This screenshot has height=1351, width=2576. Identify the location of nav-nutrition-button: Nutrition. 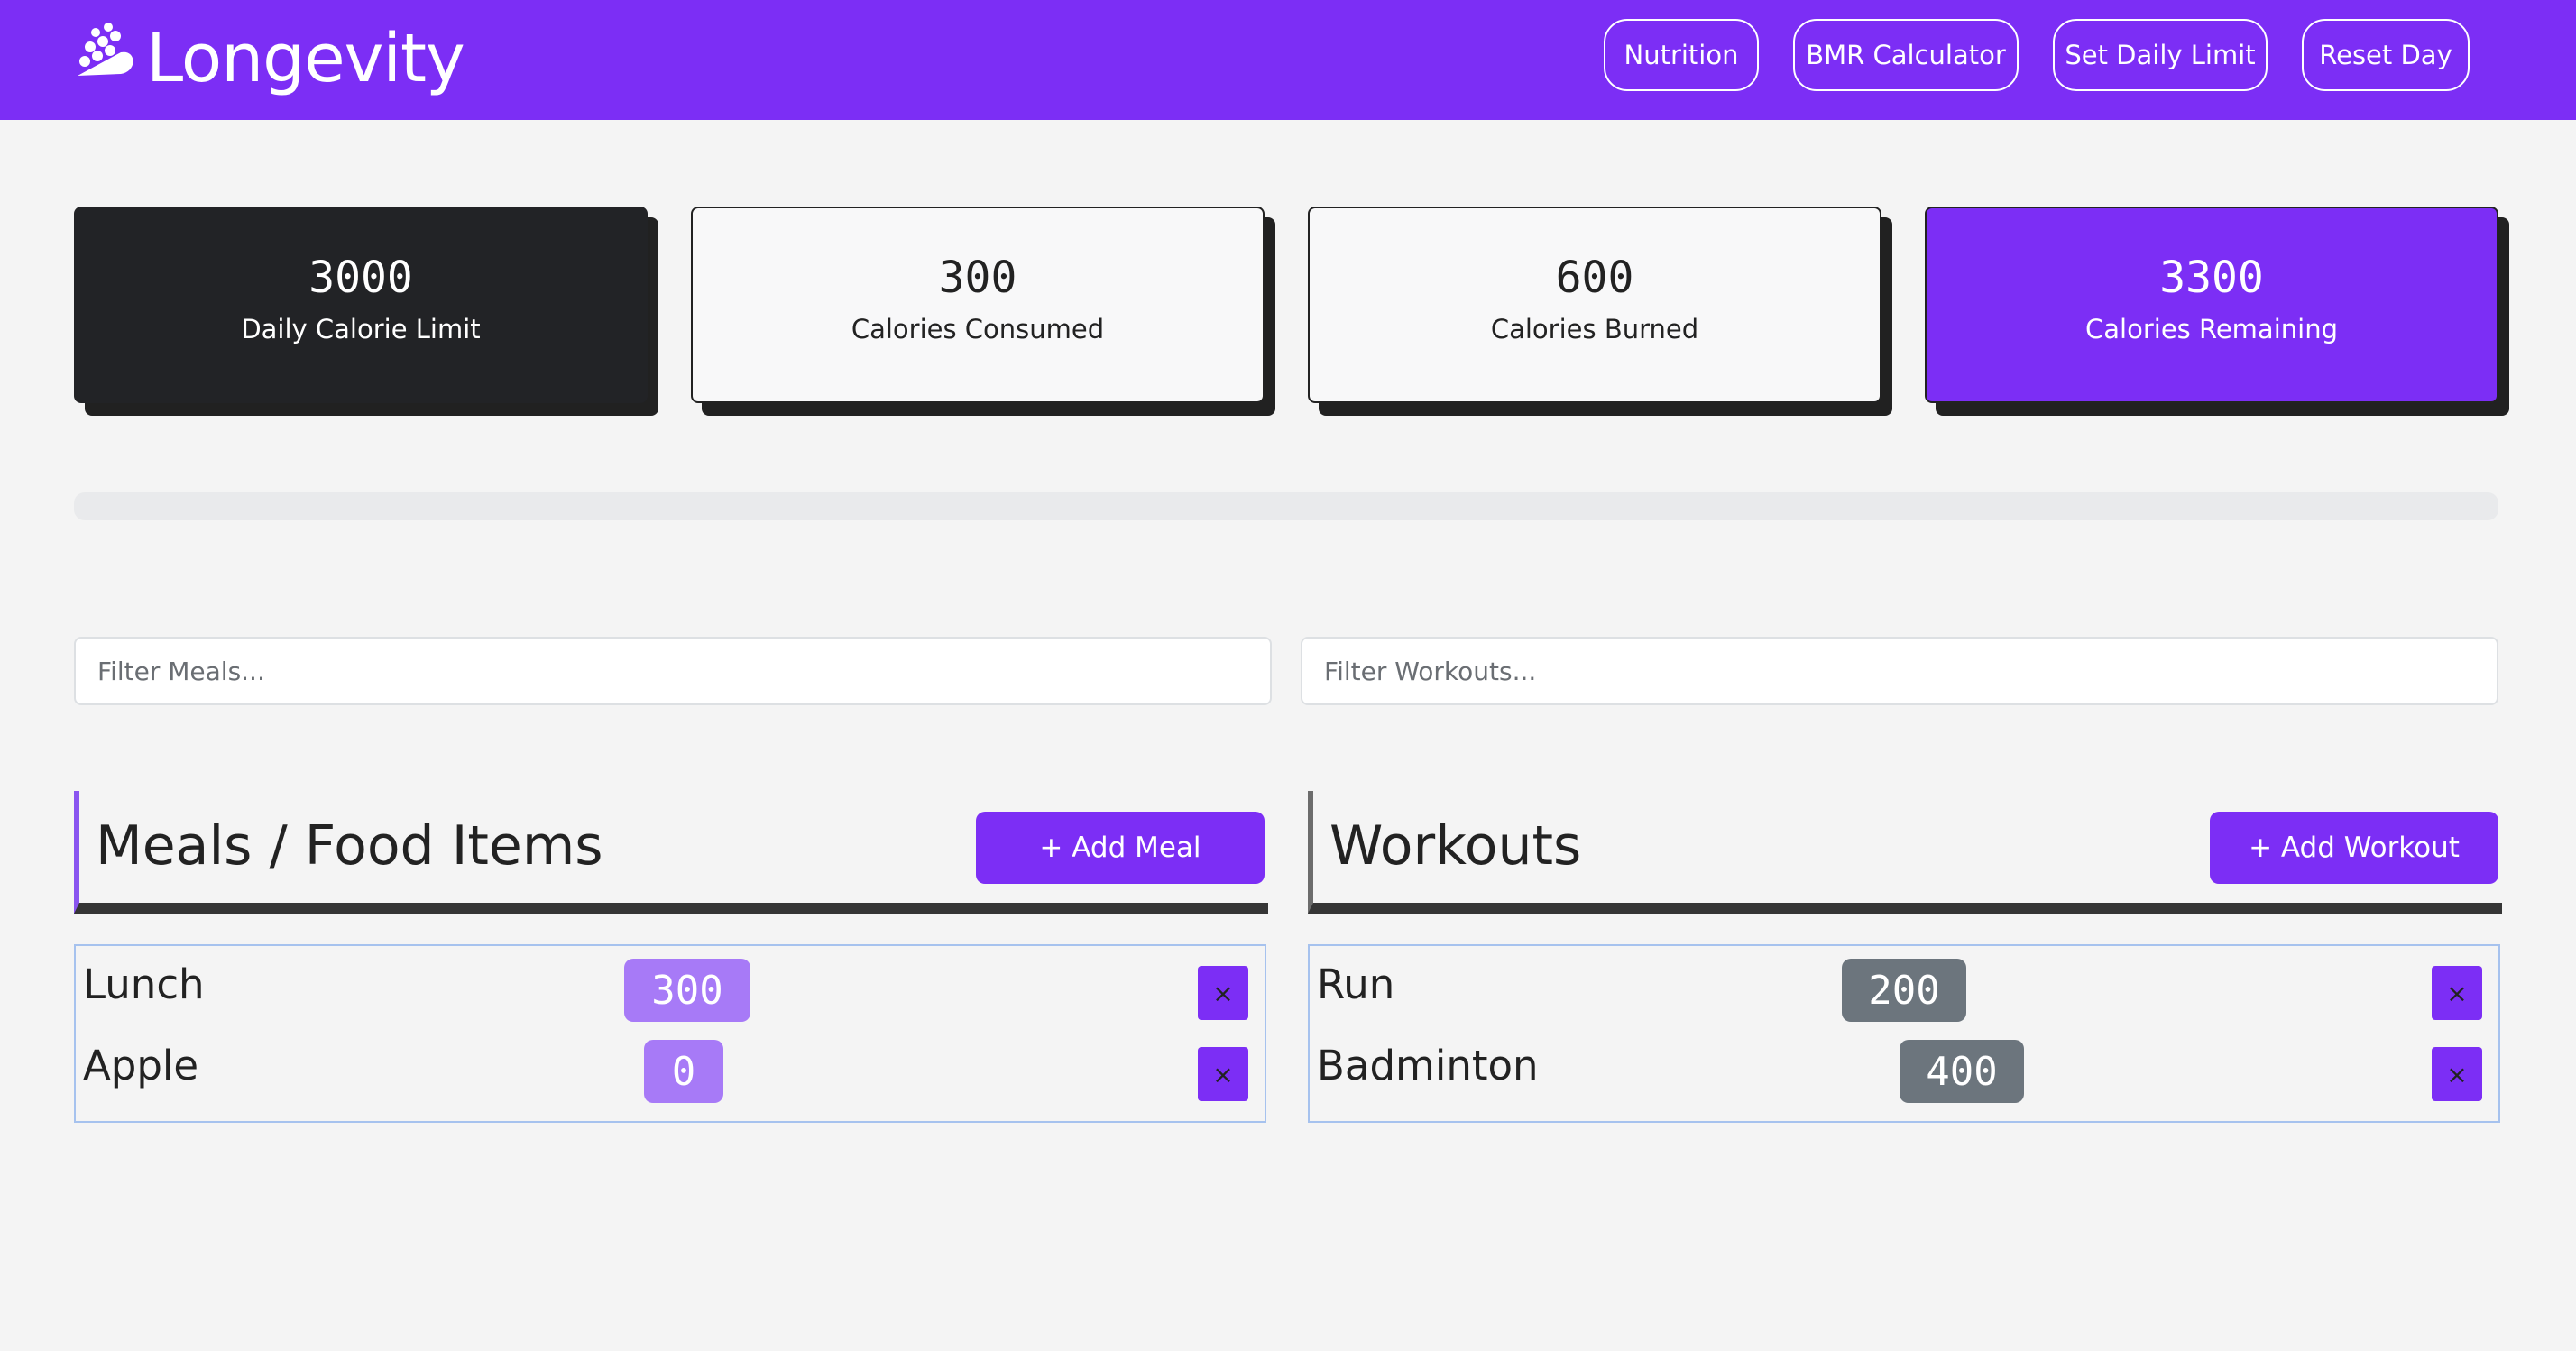
(1681, 55).